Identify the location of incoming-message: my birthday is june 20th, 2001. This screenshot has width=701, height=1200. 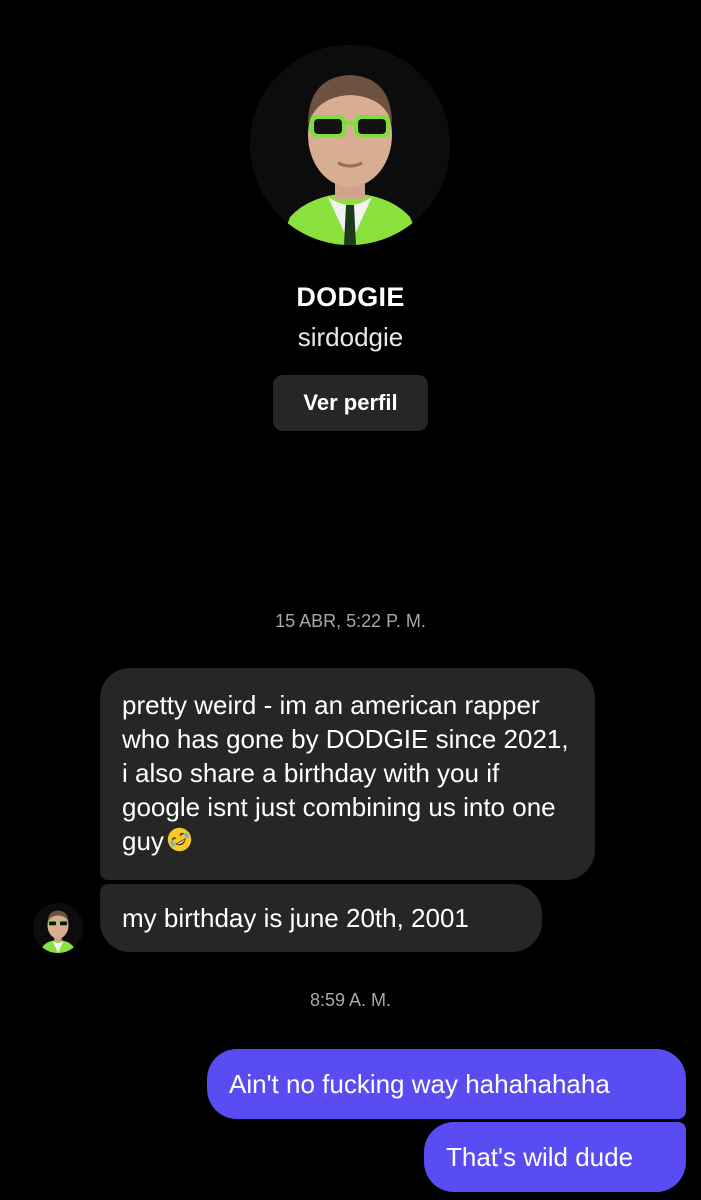
(321, 918).